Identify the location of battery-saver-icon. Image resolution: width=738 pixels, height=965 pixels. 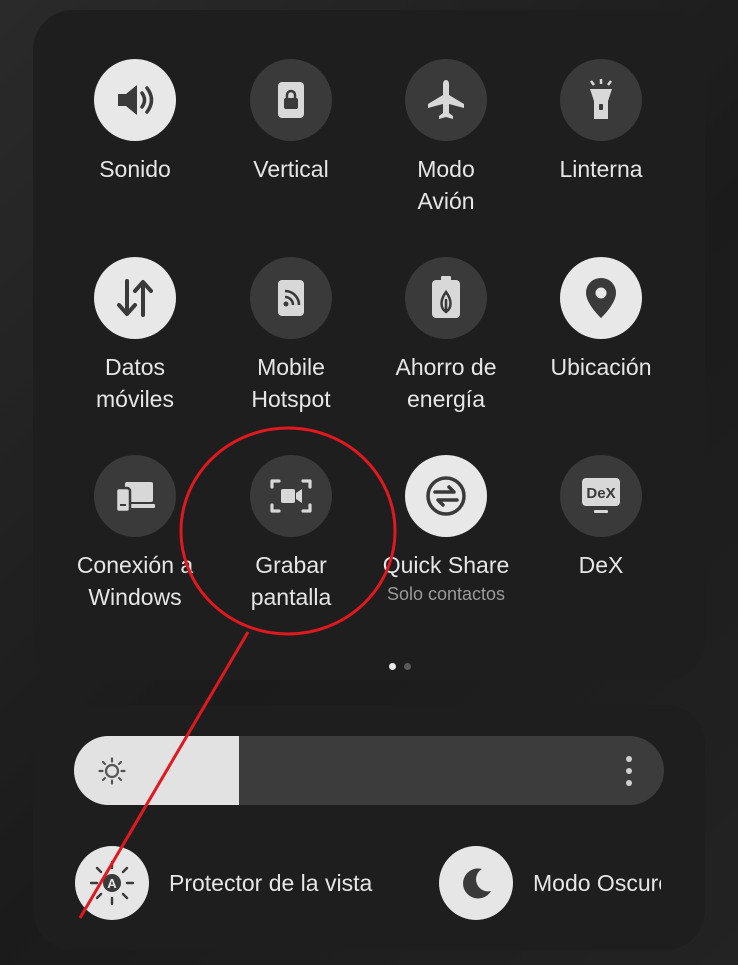
(446, 298).